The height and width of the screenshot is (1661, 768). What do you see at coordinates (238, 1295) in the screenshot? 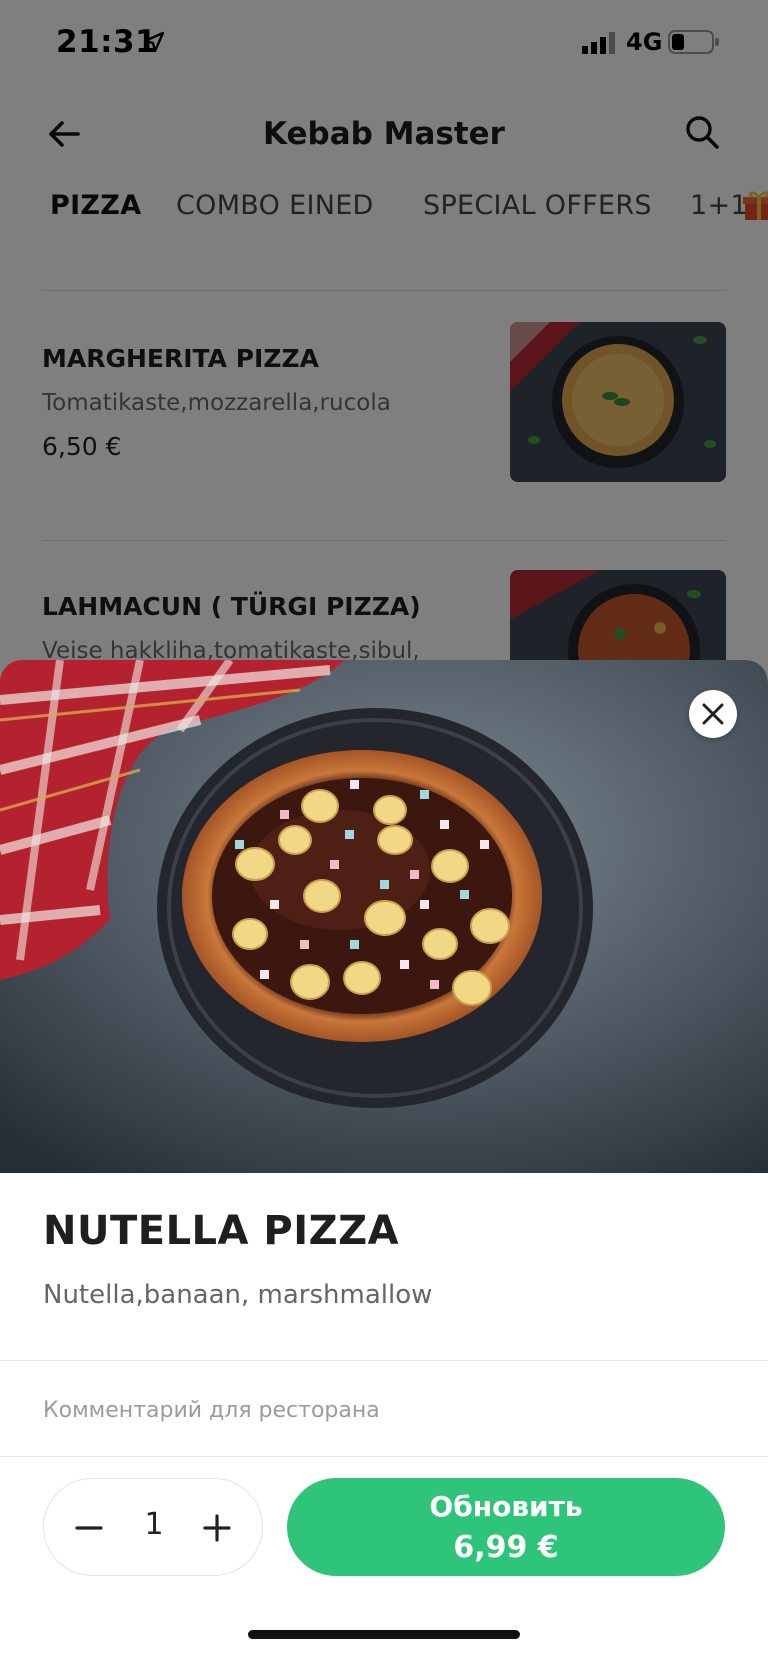
I see `product-description: Nutella,banaan, marshmallow` at bounding box center [238, 1295].